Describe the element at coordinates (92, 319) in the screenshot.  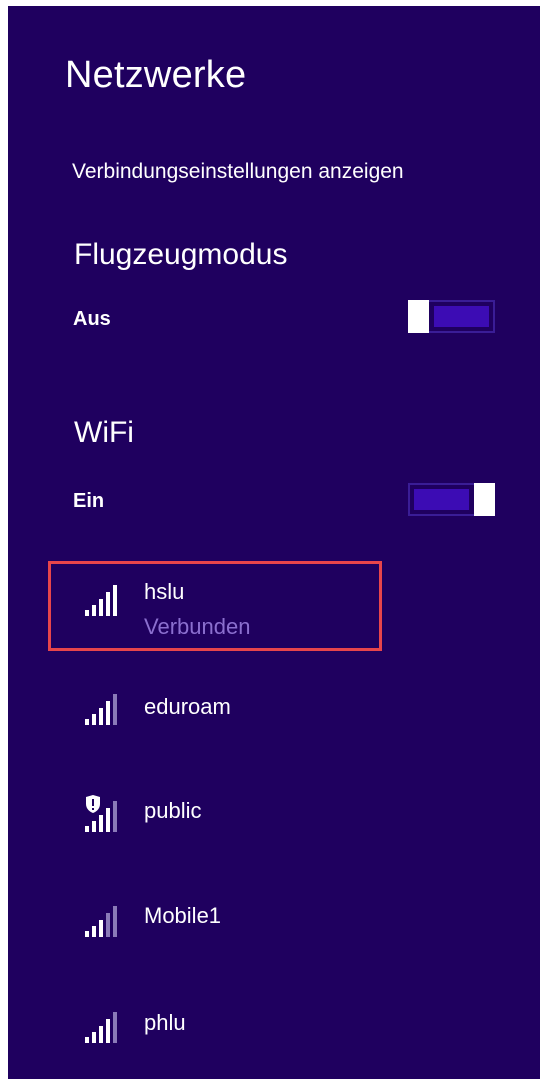
I see `airplane-mode-state-label: Aus` at that location.